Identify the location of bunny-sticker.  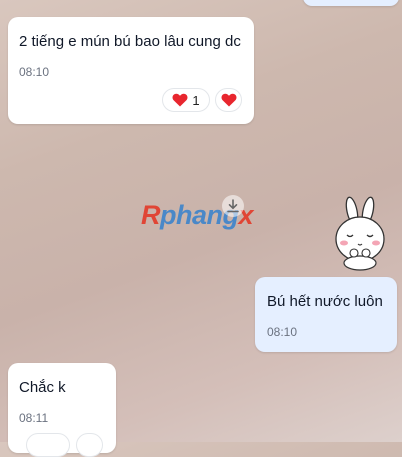
(360, 233).